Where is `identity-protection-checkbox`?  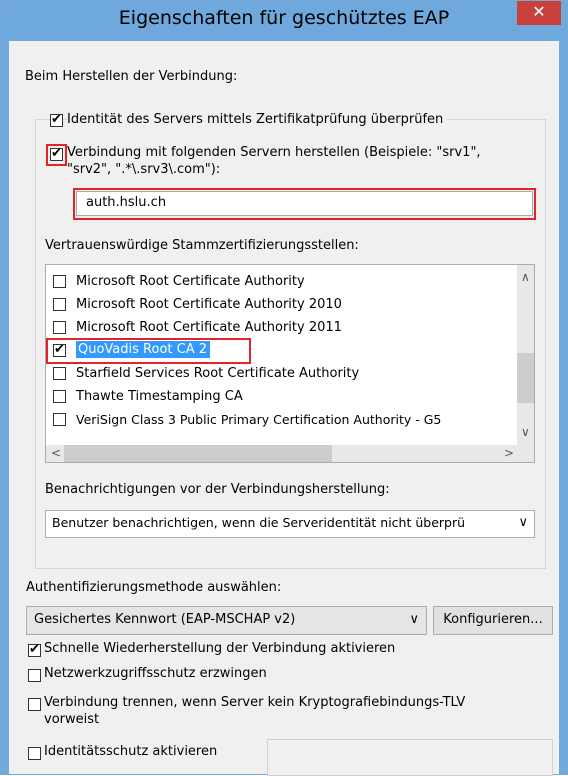 identity-protection-checkbox is located at coordinates (34, 753).